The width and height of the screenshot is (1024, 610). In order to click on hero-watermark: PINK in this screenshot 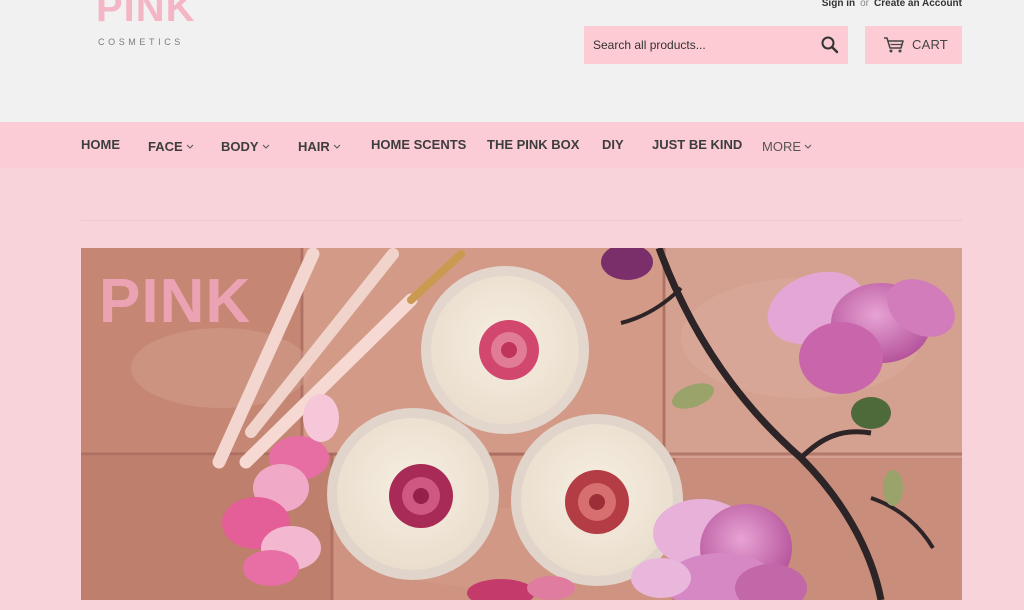, I will do `click(175, 301)`.